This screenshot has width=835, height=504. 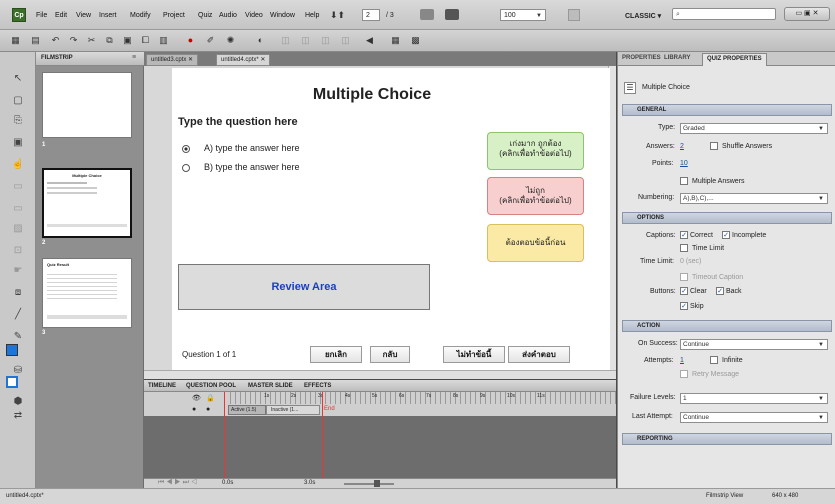 I want to click on tab-quiz-properties: QUIZ PROPERTIES, so click(x=734, y=59).